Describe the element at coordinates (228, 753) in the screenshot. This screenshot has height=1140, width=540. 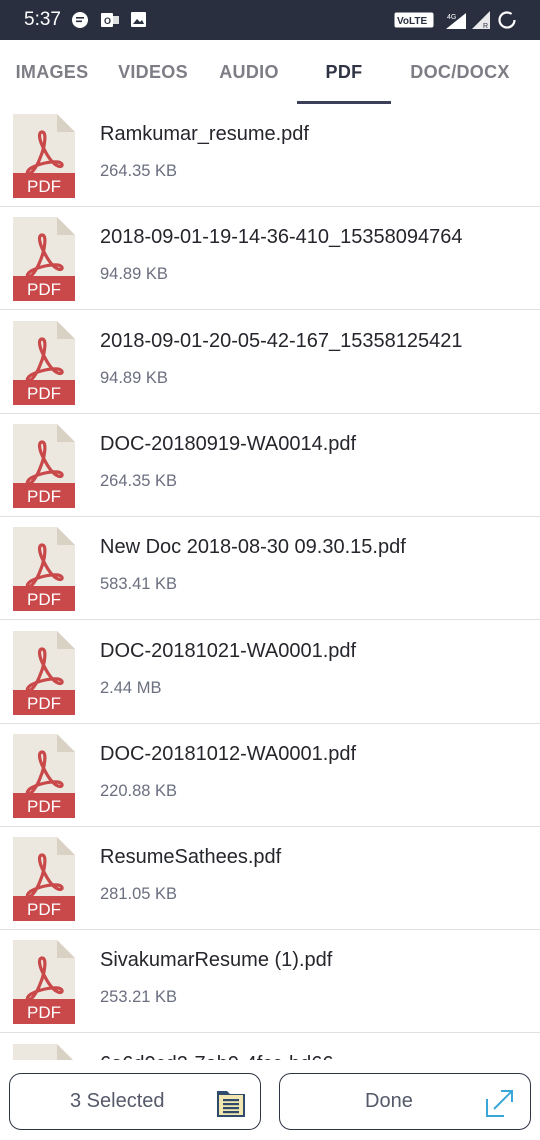
I see `file-name: DOC-20181012-WA0001.pdf` at that location.